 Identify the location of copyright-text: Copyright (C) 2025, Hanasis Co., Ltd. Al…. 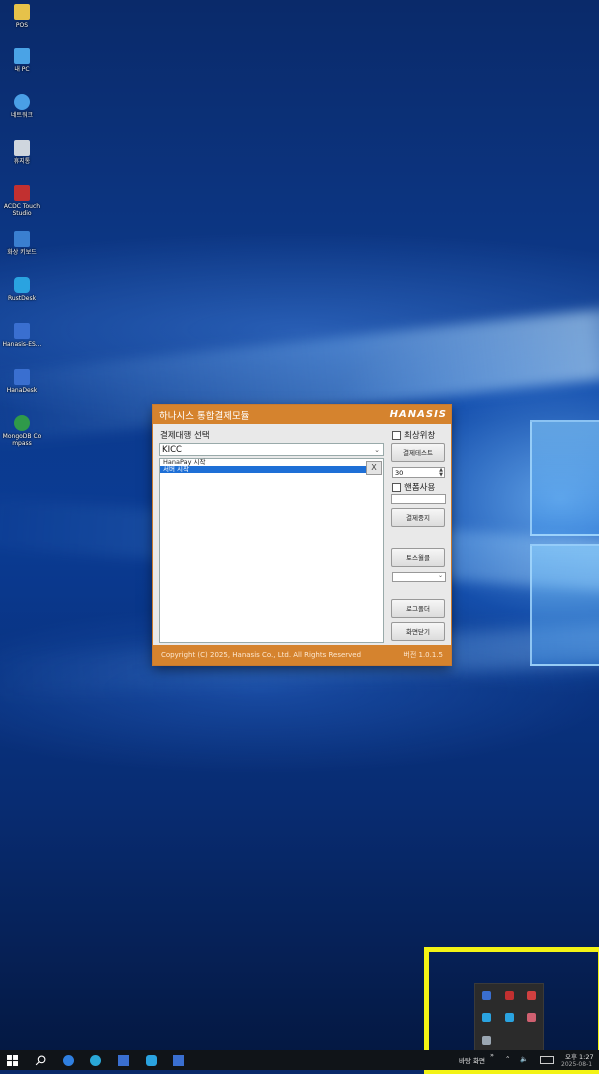
(261, 655).